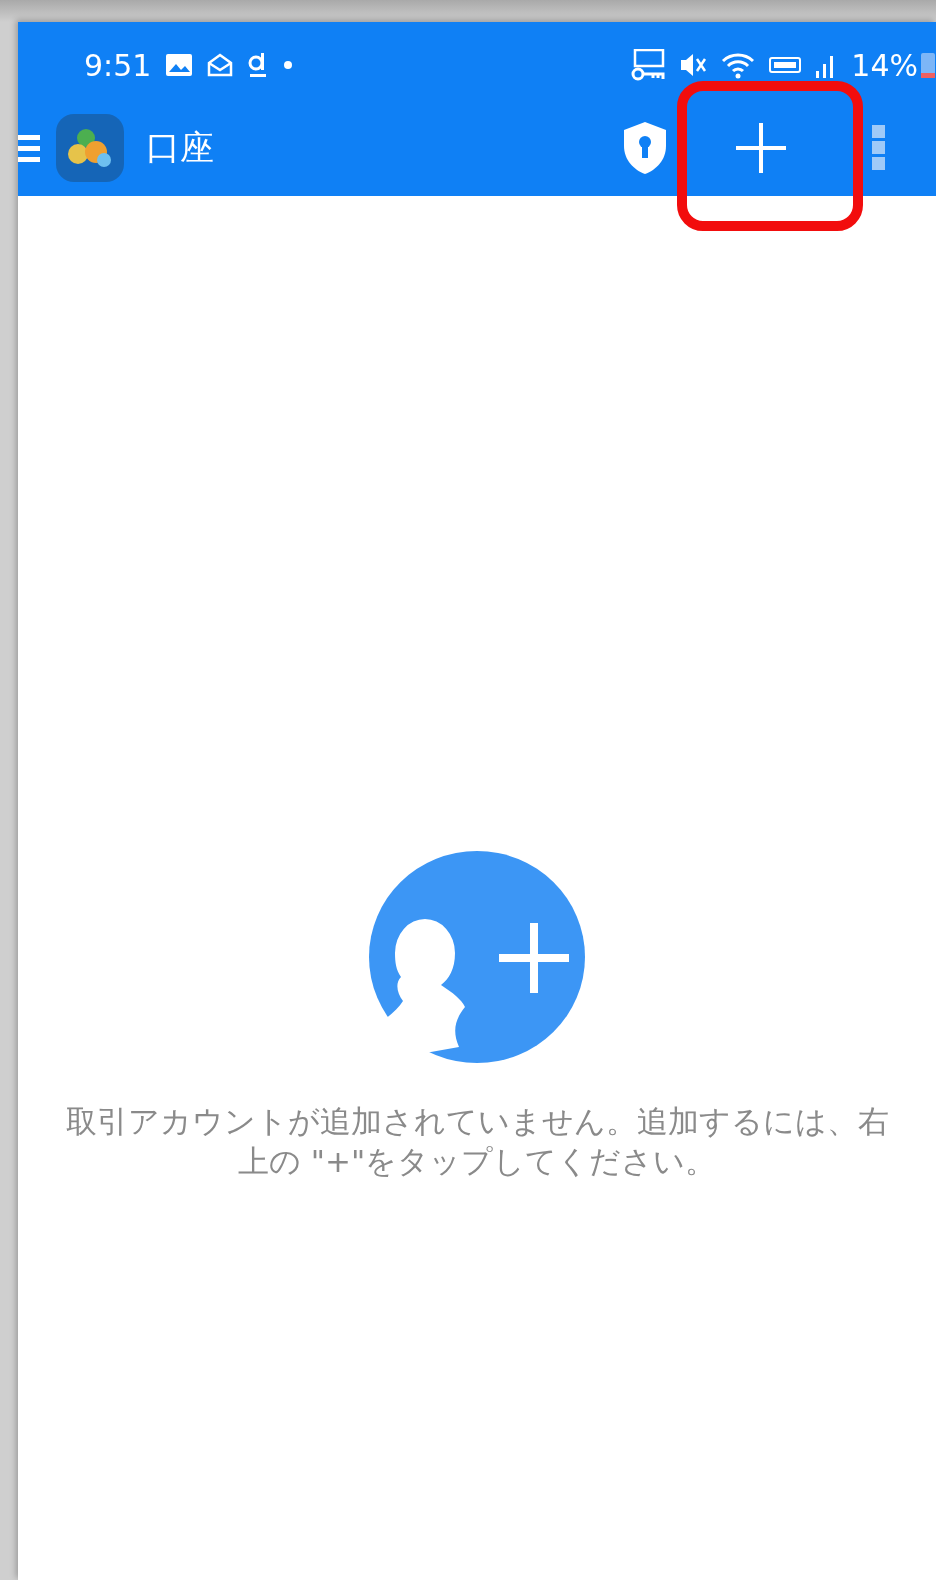  I want to click on mail-icon, so click(220, 65).